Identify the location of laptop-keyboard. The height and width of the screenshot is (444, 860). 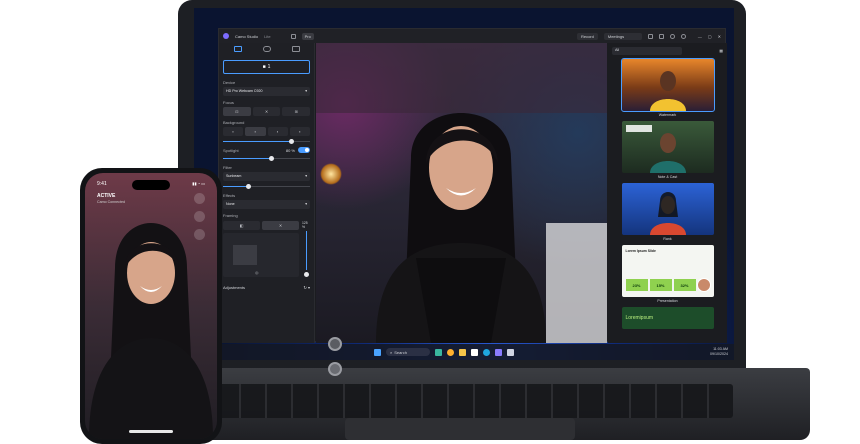
(474, 401).